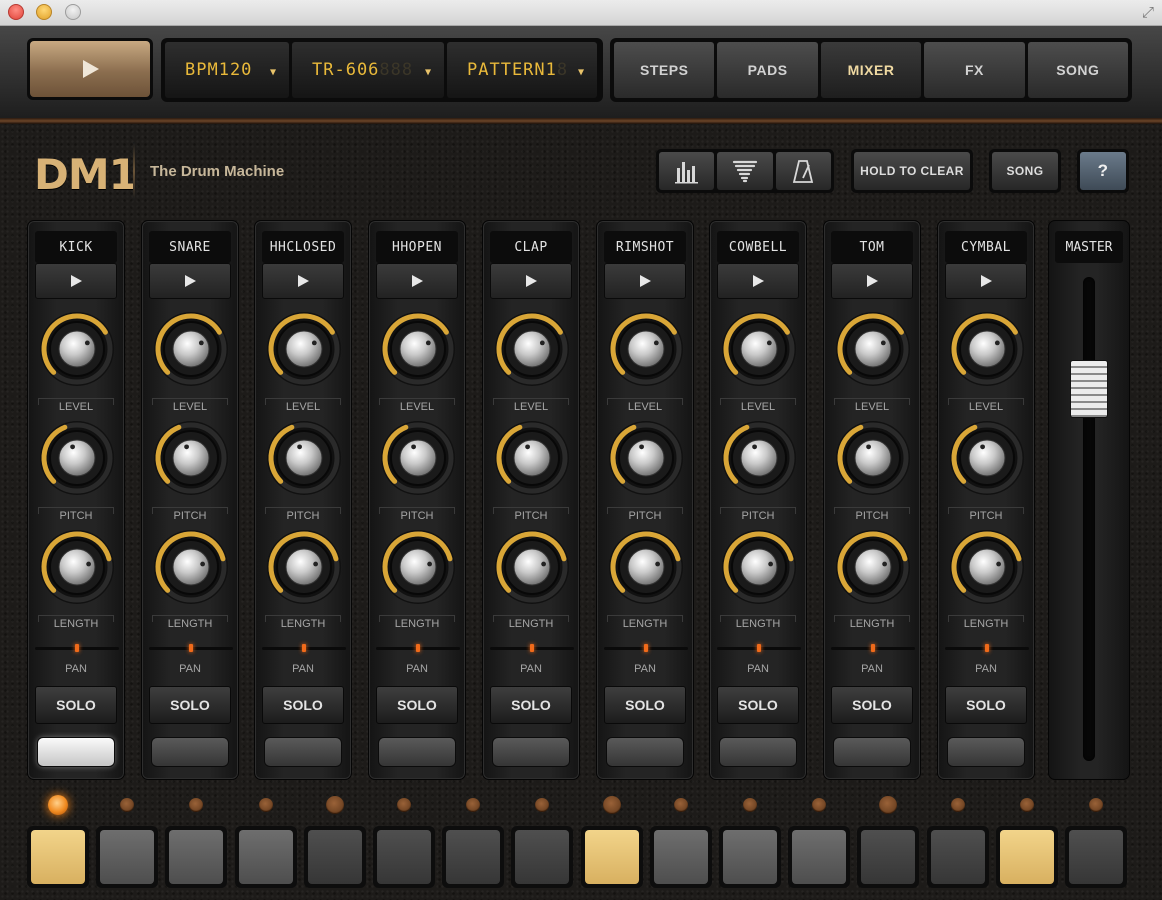 The height and width of the screenshot is (900, 1162). What do you see at coordinates (73, 12) in the screenshot?
I see `zoom-window-button` at bounding box center [73, 12].